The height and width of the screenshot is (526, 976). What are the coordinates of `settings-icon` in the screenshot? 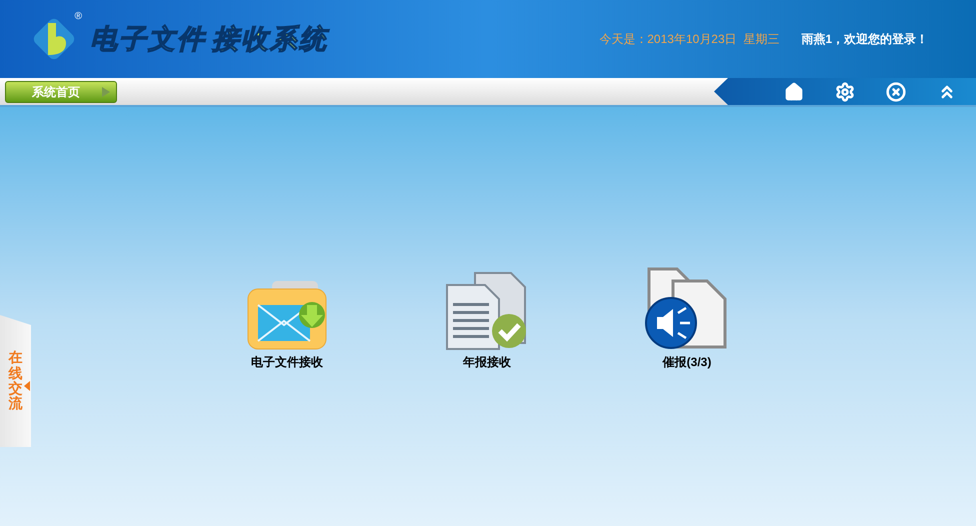 It's located at (845, 92).